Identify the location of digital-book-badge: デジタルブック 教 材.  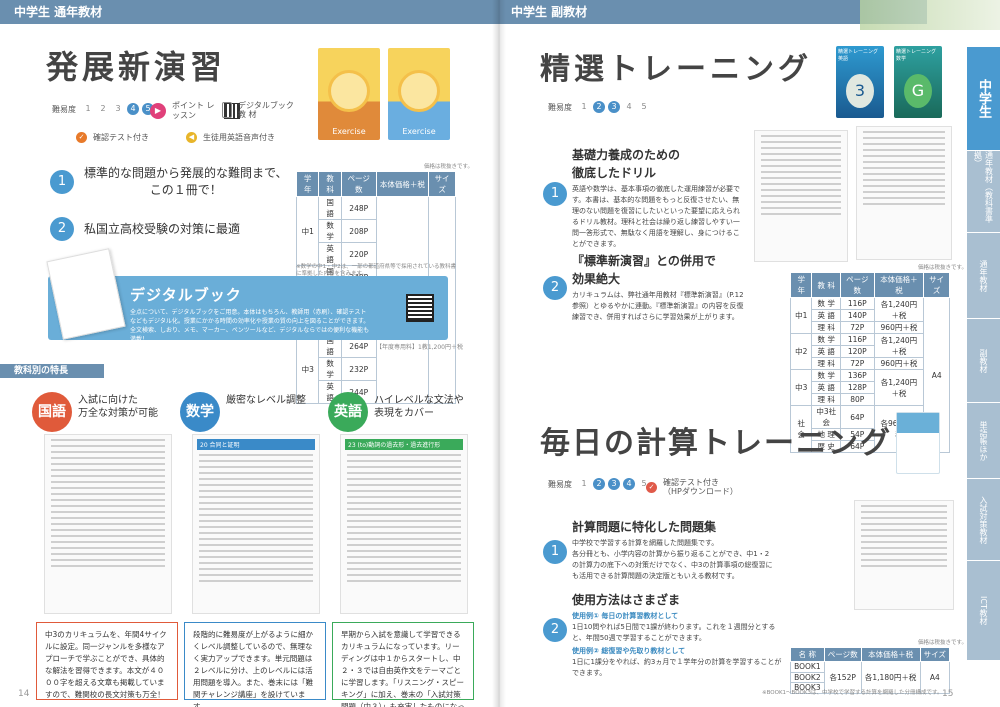
(258, 110).